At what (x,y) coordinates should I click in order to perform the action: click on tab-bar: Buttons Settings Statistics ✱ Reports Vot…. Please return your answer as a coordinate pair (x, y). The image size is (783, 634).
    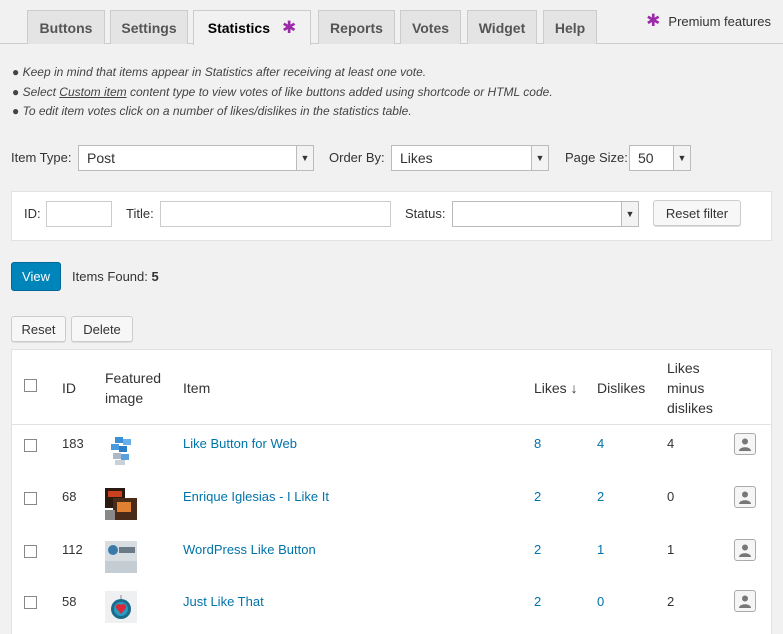
    Looking at the image, I should click on (391, 22).